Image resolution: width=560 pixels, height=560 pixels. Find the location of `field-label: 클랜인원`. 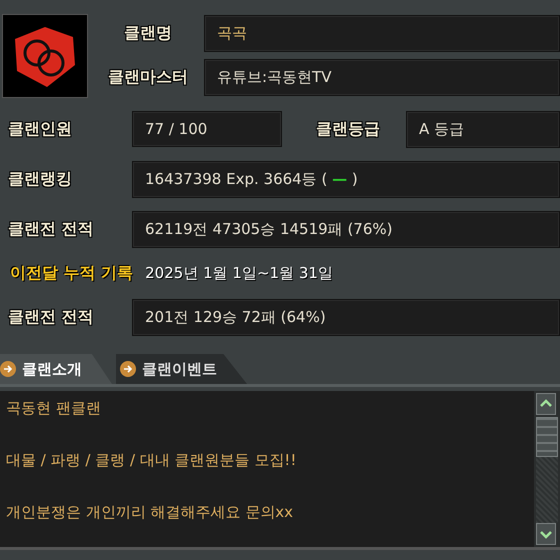

field-label: 클랜인원 is located at coordinates (40, 129).